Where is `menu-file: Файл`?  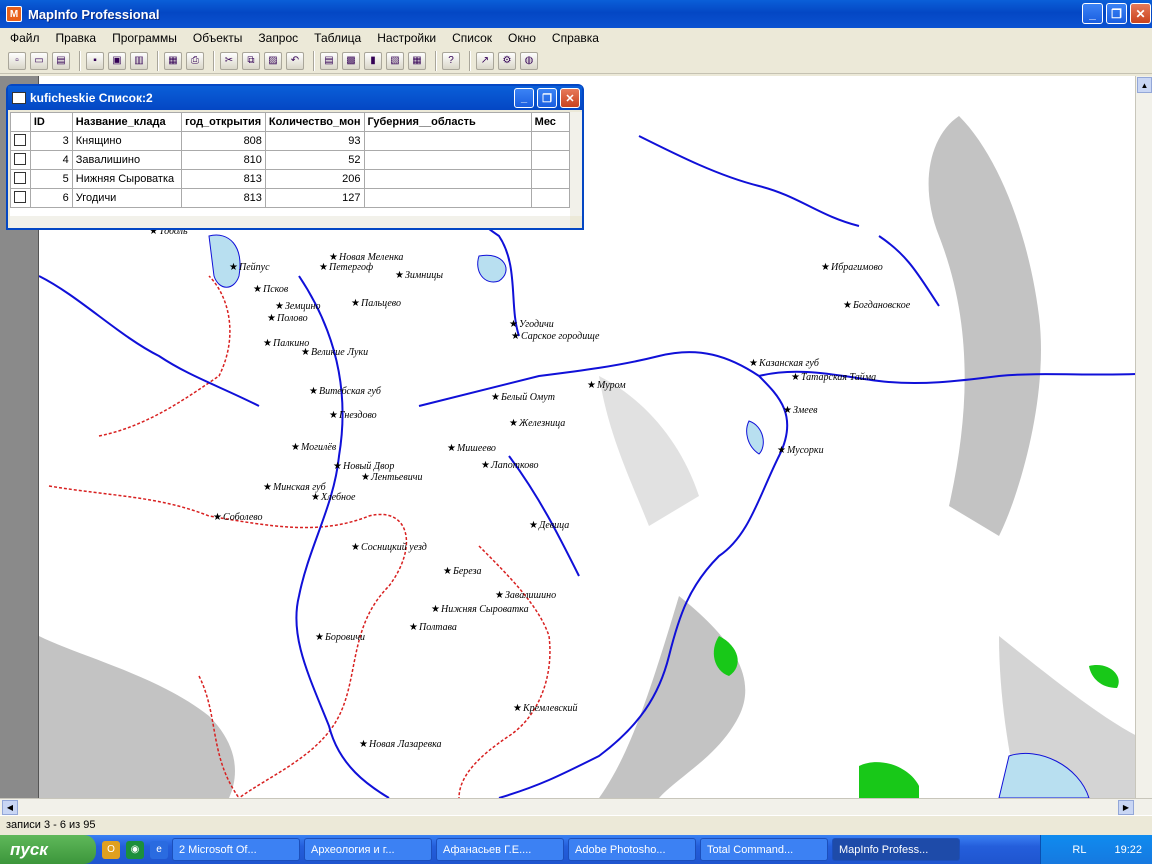
menu-file: Файл is located at coordinates (25, 38).